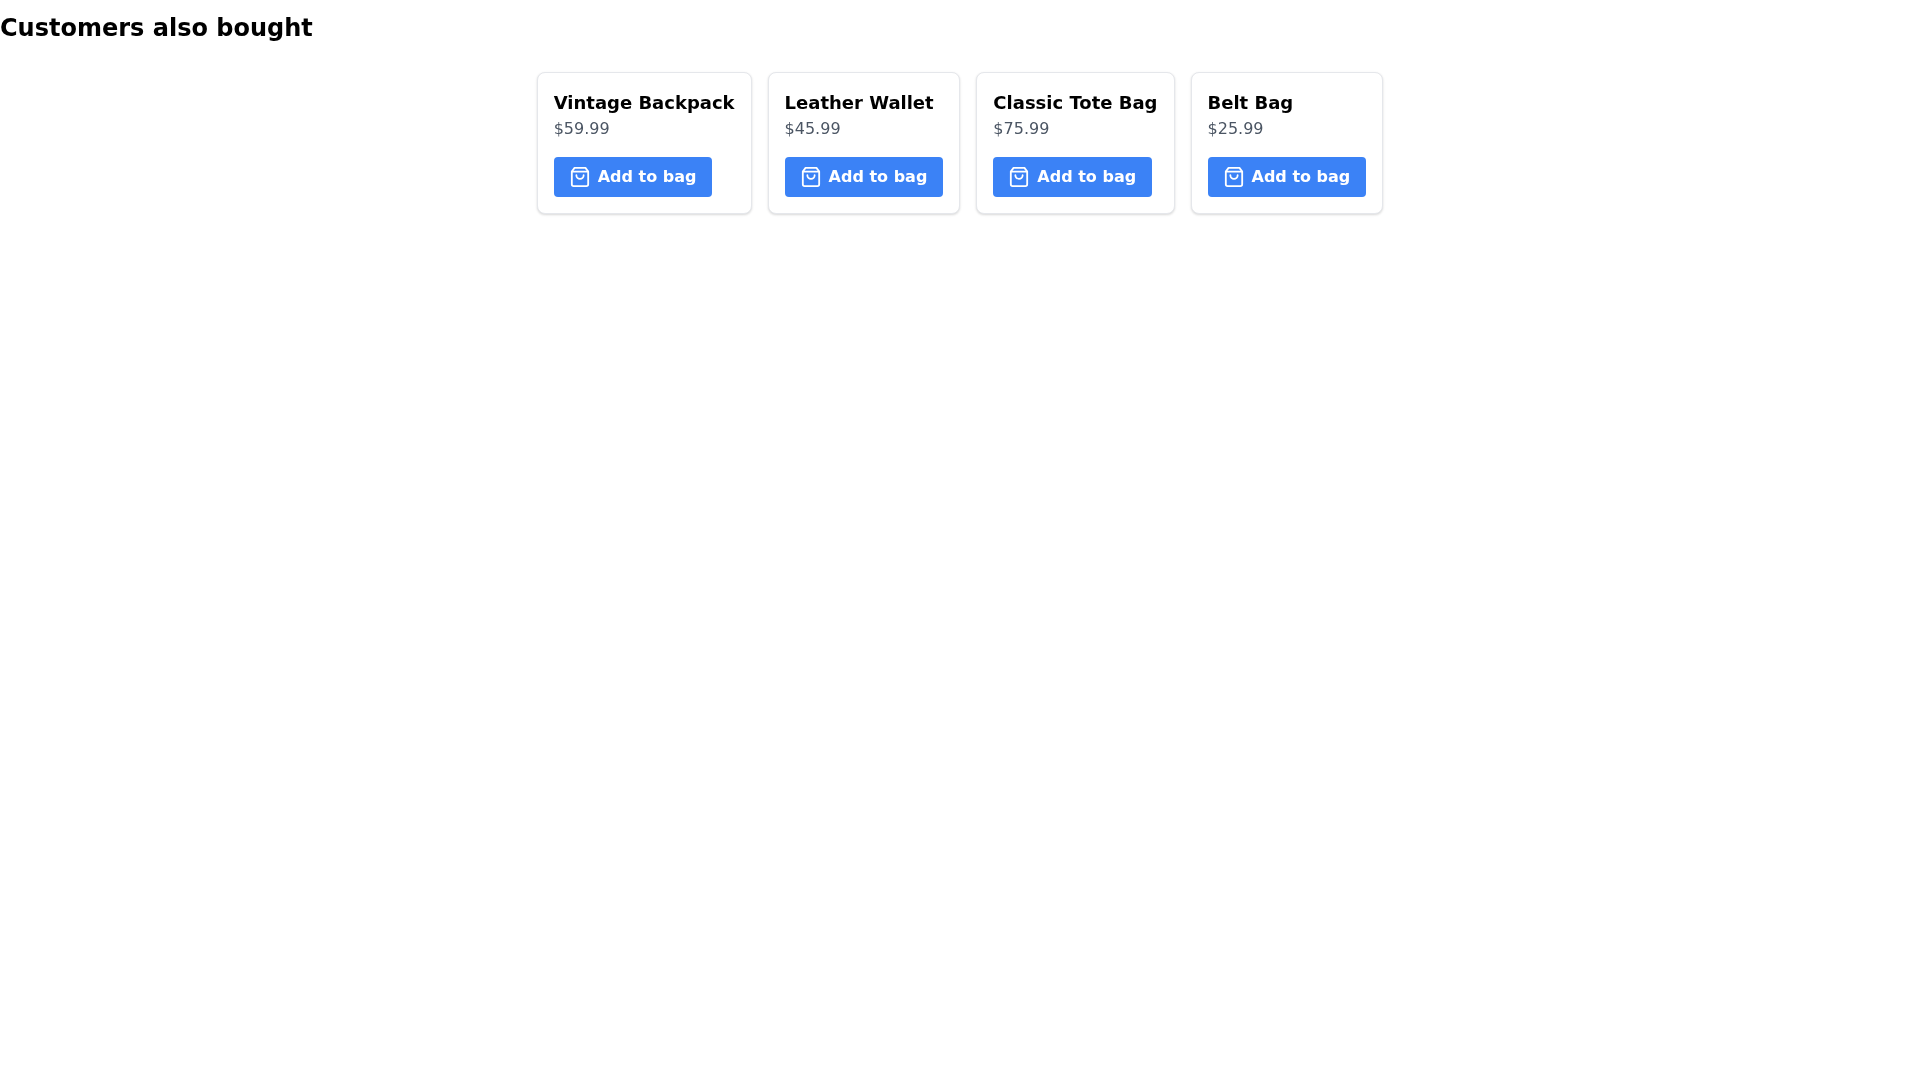  What do you see at coordinates (1235, 129) in the screenshot?
I see `product-price: $25.99` at bounding box center [1235, 129].